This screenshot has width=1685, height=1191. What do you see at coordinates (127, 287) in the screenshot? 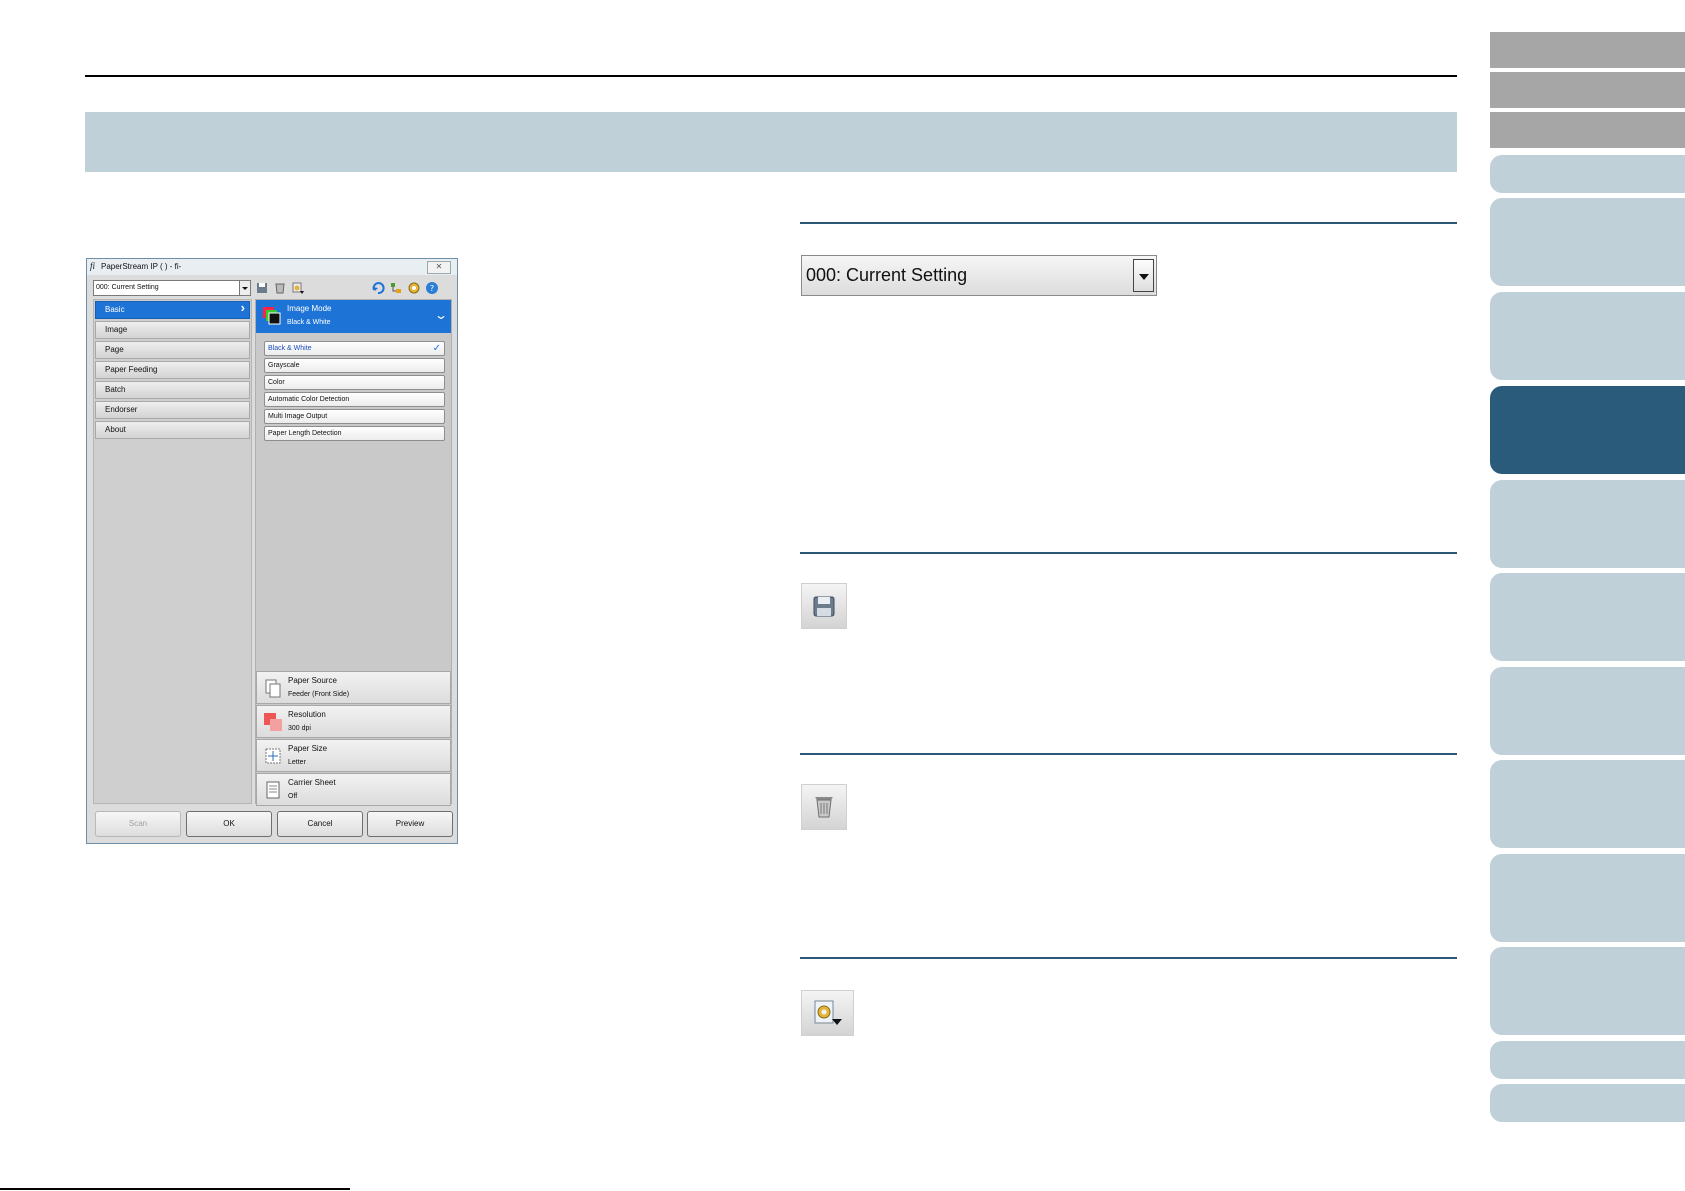
I see `dialog-profile-value: 000: Current Setting` at bounding box center [127, 287].